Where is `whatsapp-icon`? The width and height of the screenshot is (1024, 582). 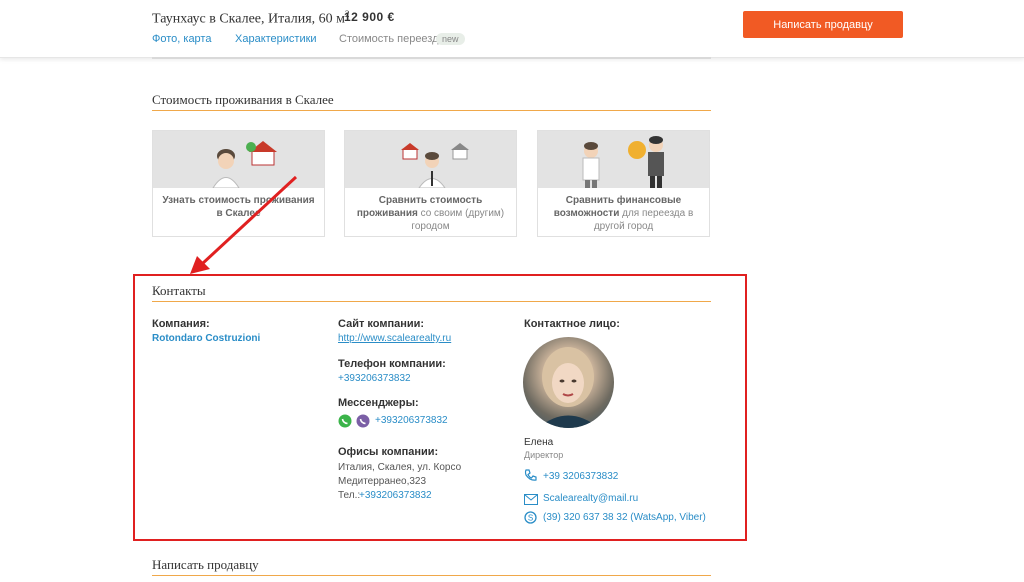 whatsapp-icon is located at coordinates (345, 423).